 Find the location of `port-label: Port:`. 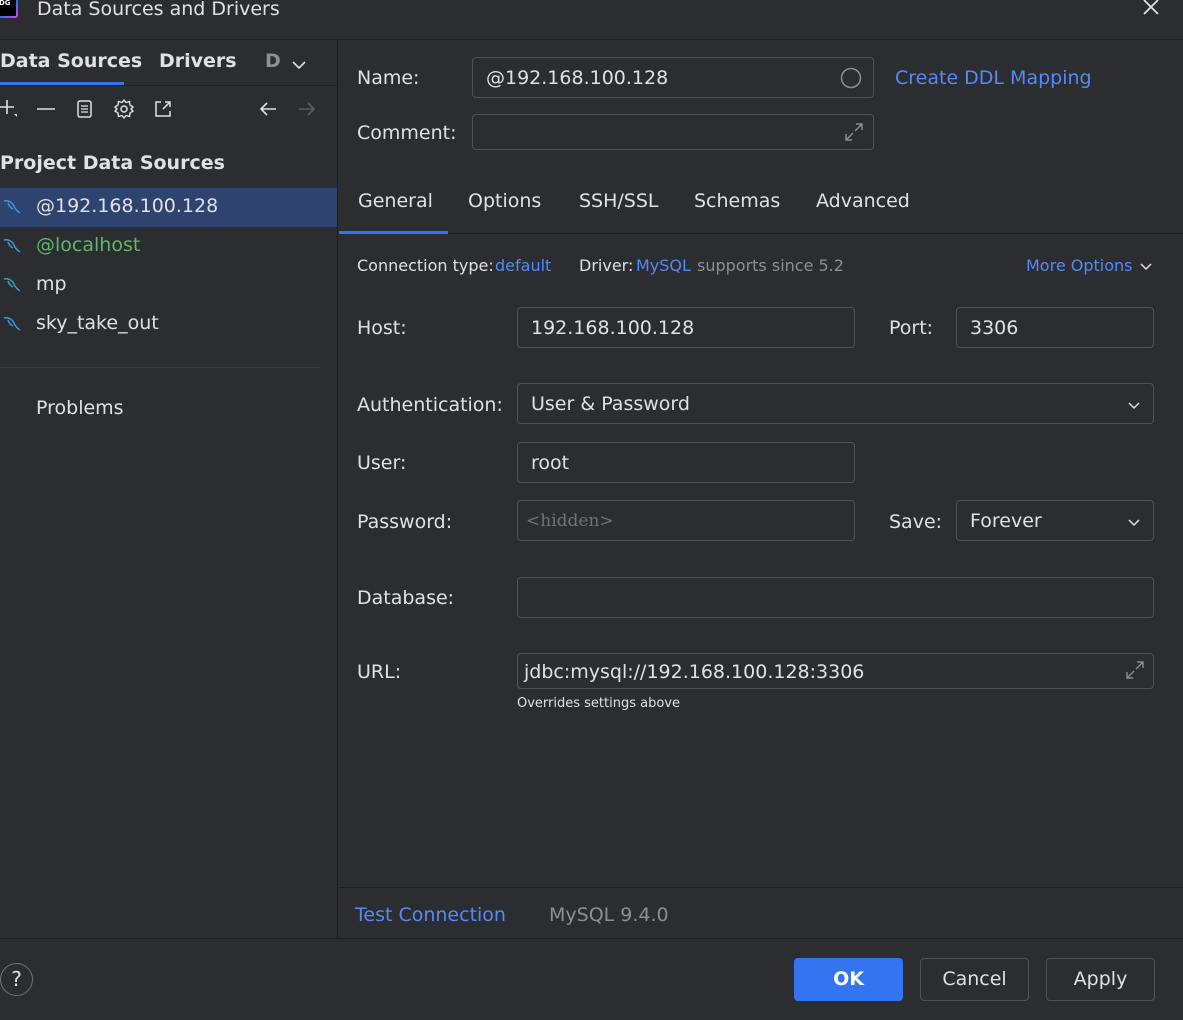

port-label: Port: is located at coordinates (911, 328).